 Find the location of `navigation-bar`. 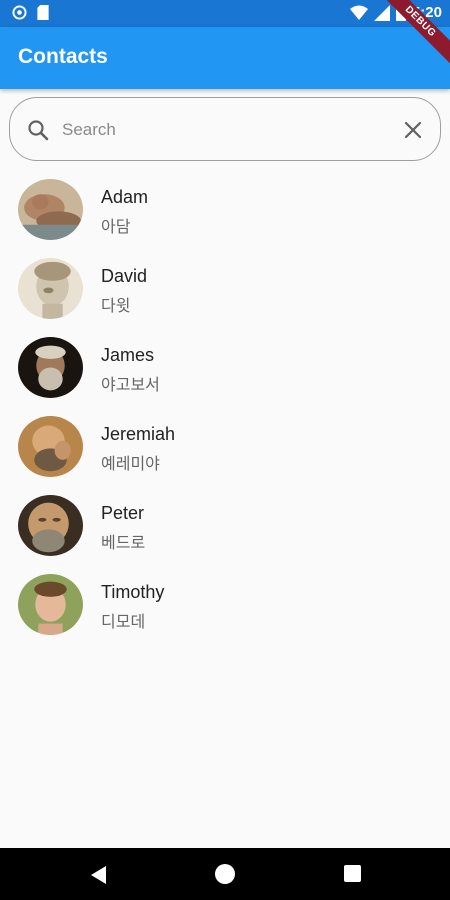

navigation-bar is located at coordinates (225, 874).